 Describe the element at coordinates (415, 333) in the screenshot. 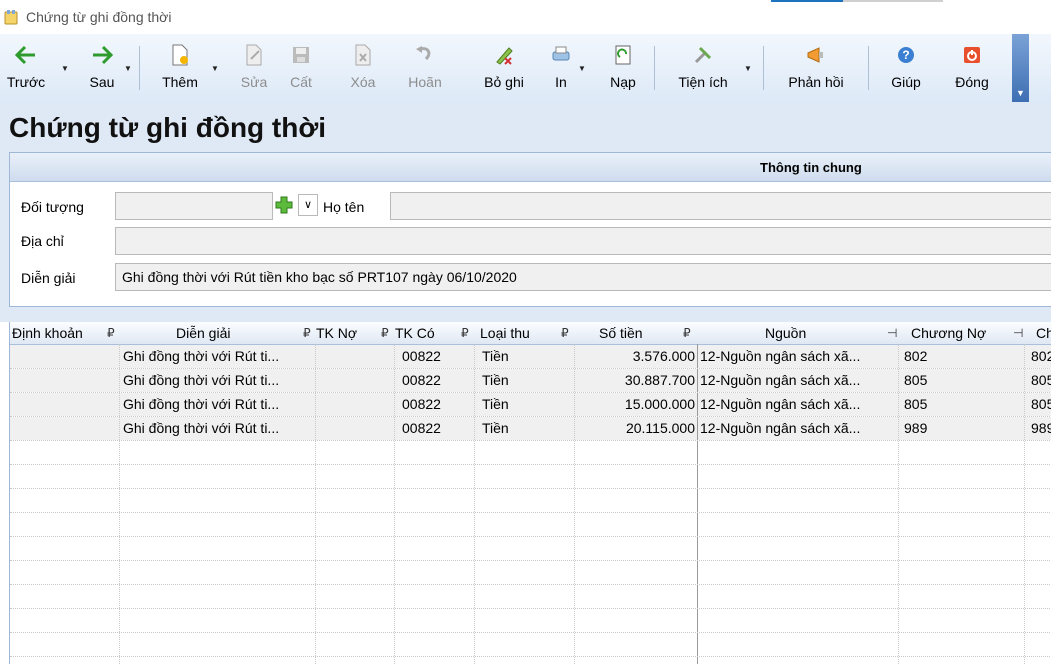

I see `col-header-credit-account: TK Có` at that location.